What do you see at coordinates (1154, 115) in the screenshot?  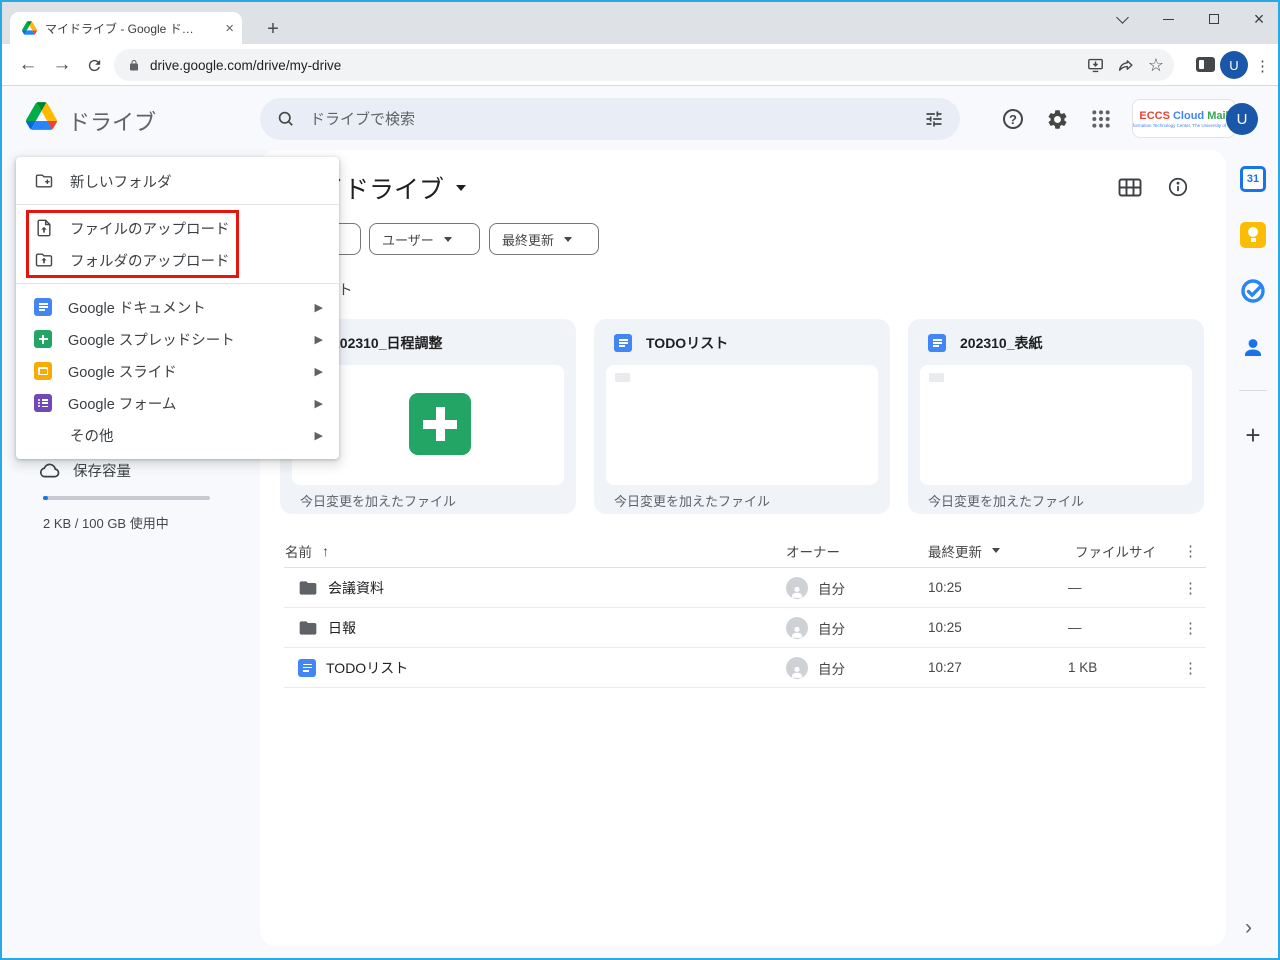 I see `badge-word-1: ECCS` at bounding box center [1154, 115].